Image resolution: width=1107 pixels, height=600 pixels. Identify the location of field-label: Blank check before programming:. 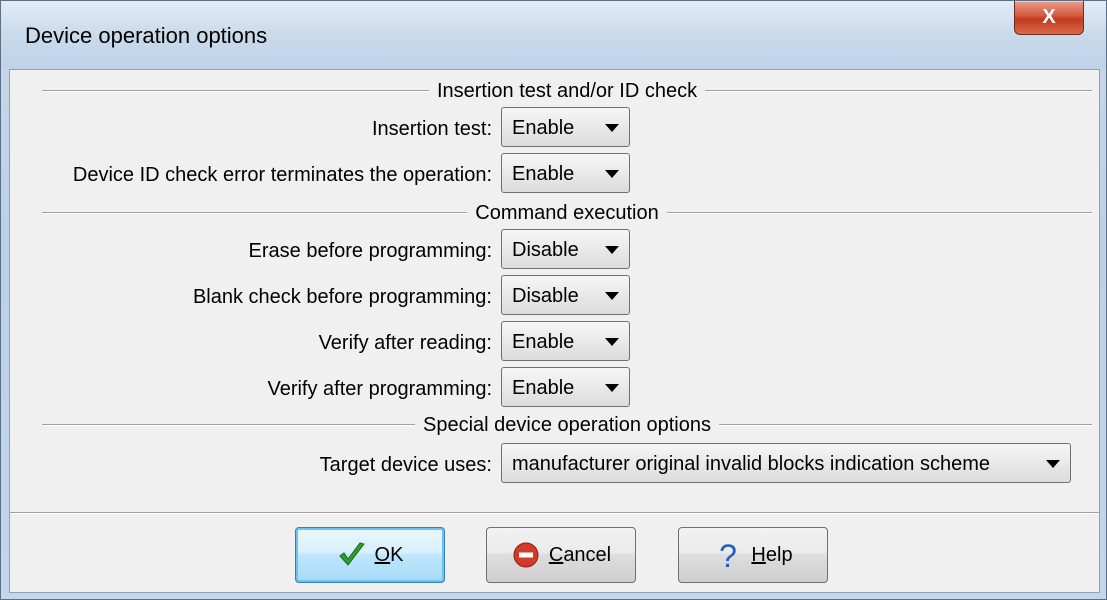
(342, 297).